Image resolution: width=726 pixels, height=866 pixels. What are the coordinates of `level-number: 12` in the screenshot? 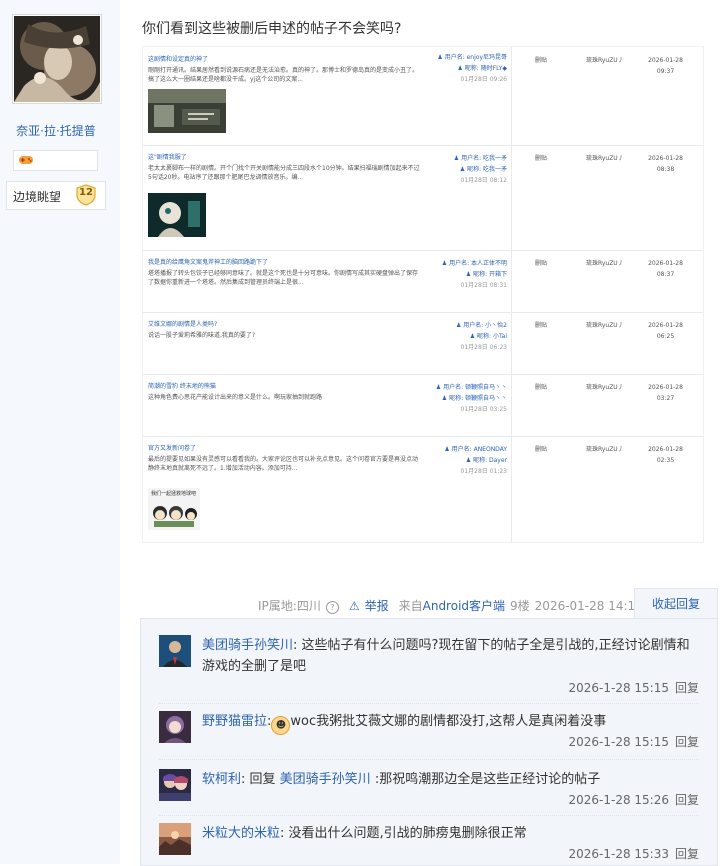 It's located at (86, 192).